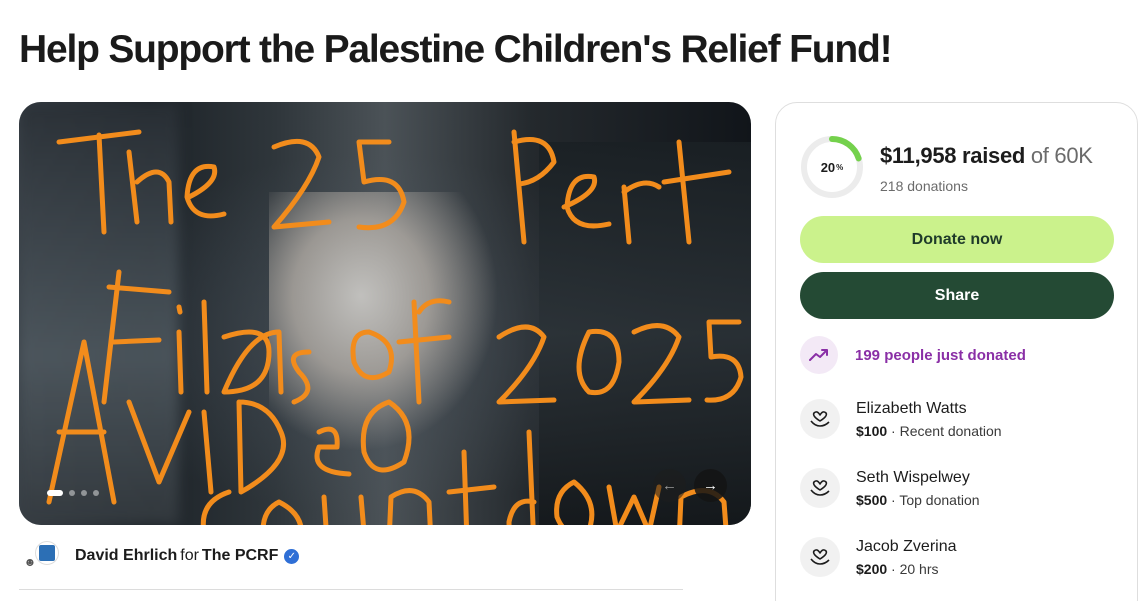  Describe the element at coordinates (878, 557) in the screenshot. I see `donor-item: Jacob Zverina $200 · 20 hrs` at that location.